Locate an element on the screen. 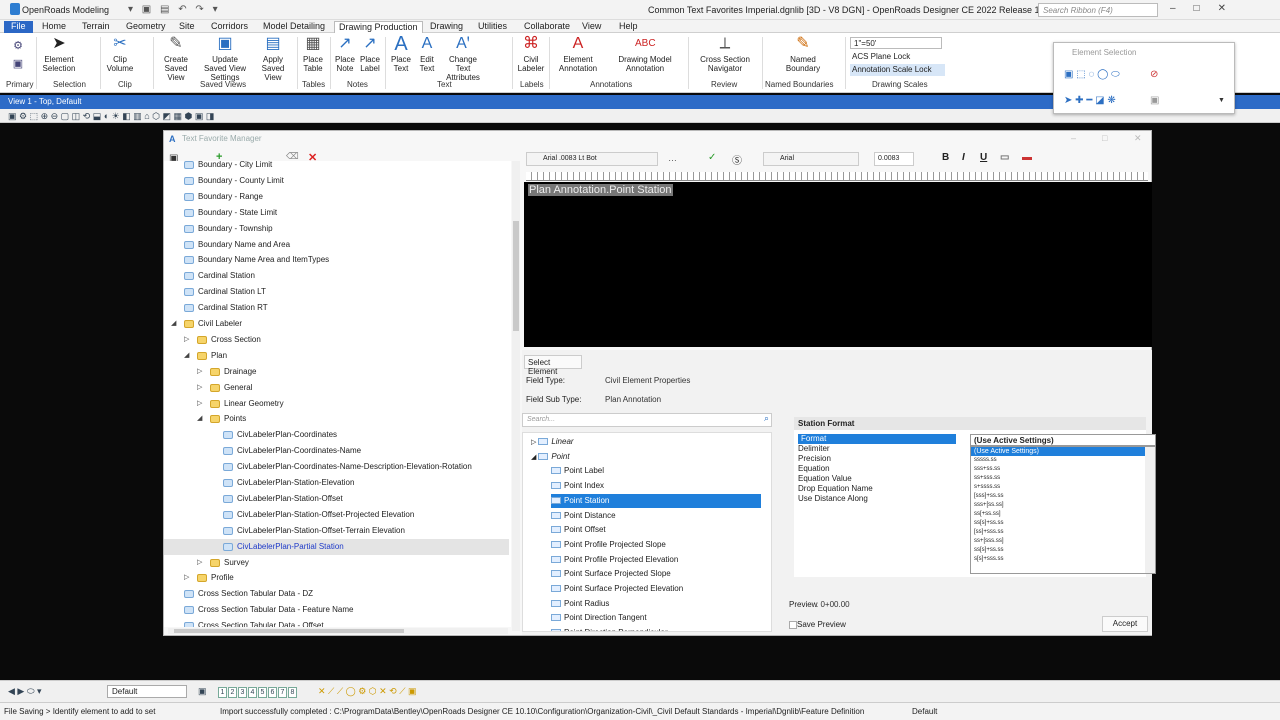 The height and width of the screenshot is (720, 1280). tree-item: ▷ Survey is located at coordinates (336, 563).